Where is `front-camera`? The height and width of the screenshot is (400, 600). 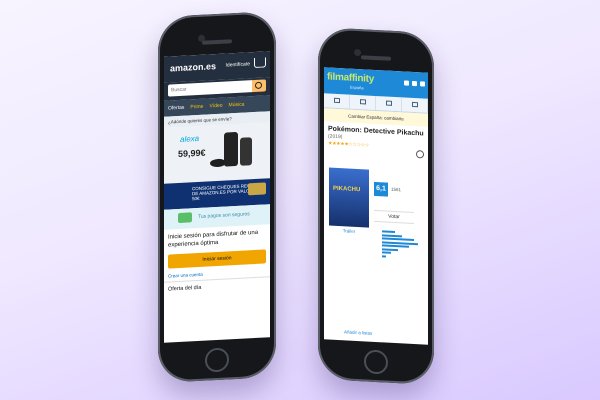
front-camera is located at coordinates (357, 52).